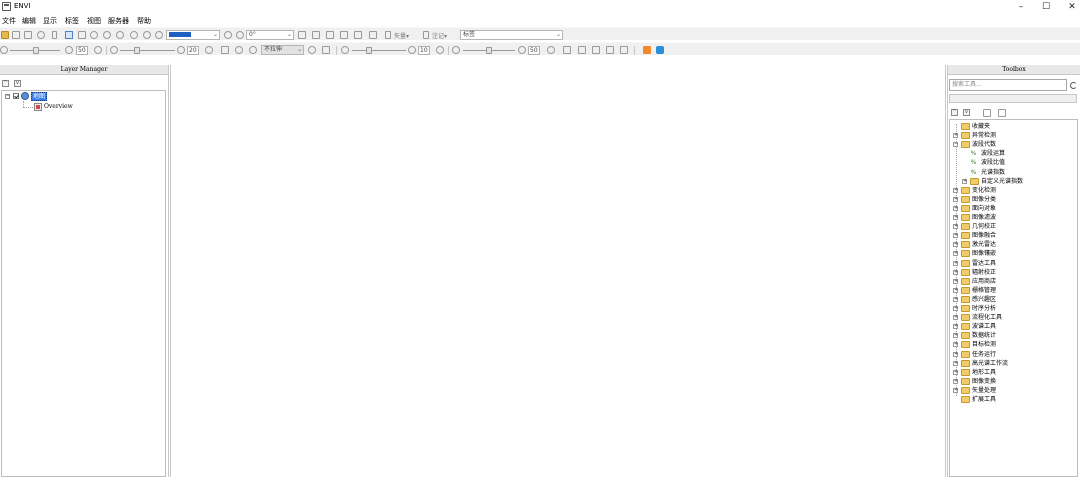  Describe the element at coordinates (7, 96) in the screenshot. I see `layer-root-expander: −` at that location.